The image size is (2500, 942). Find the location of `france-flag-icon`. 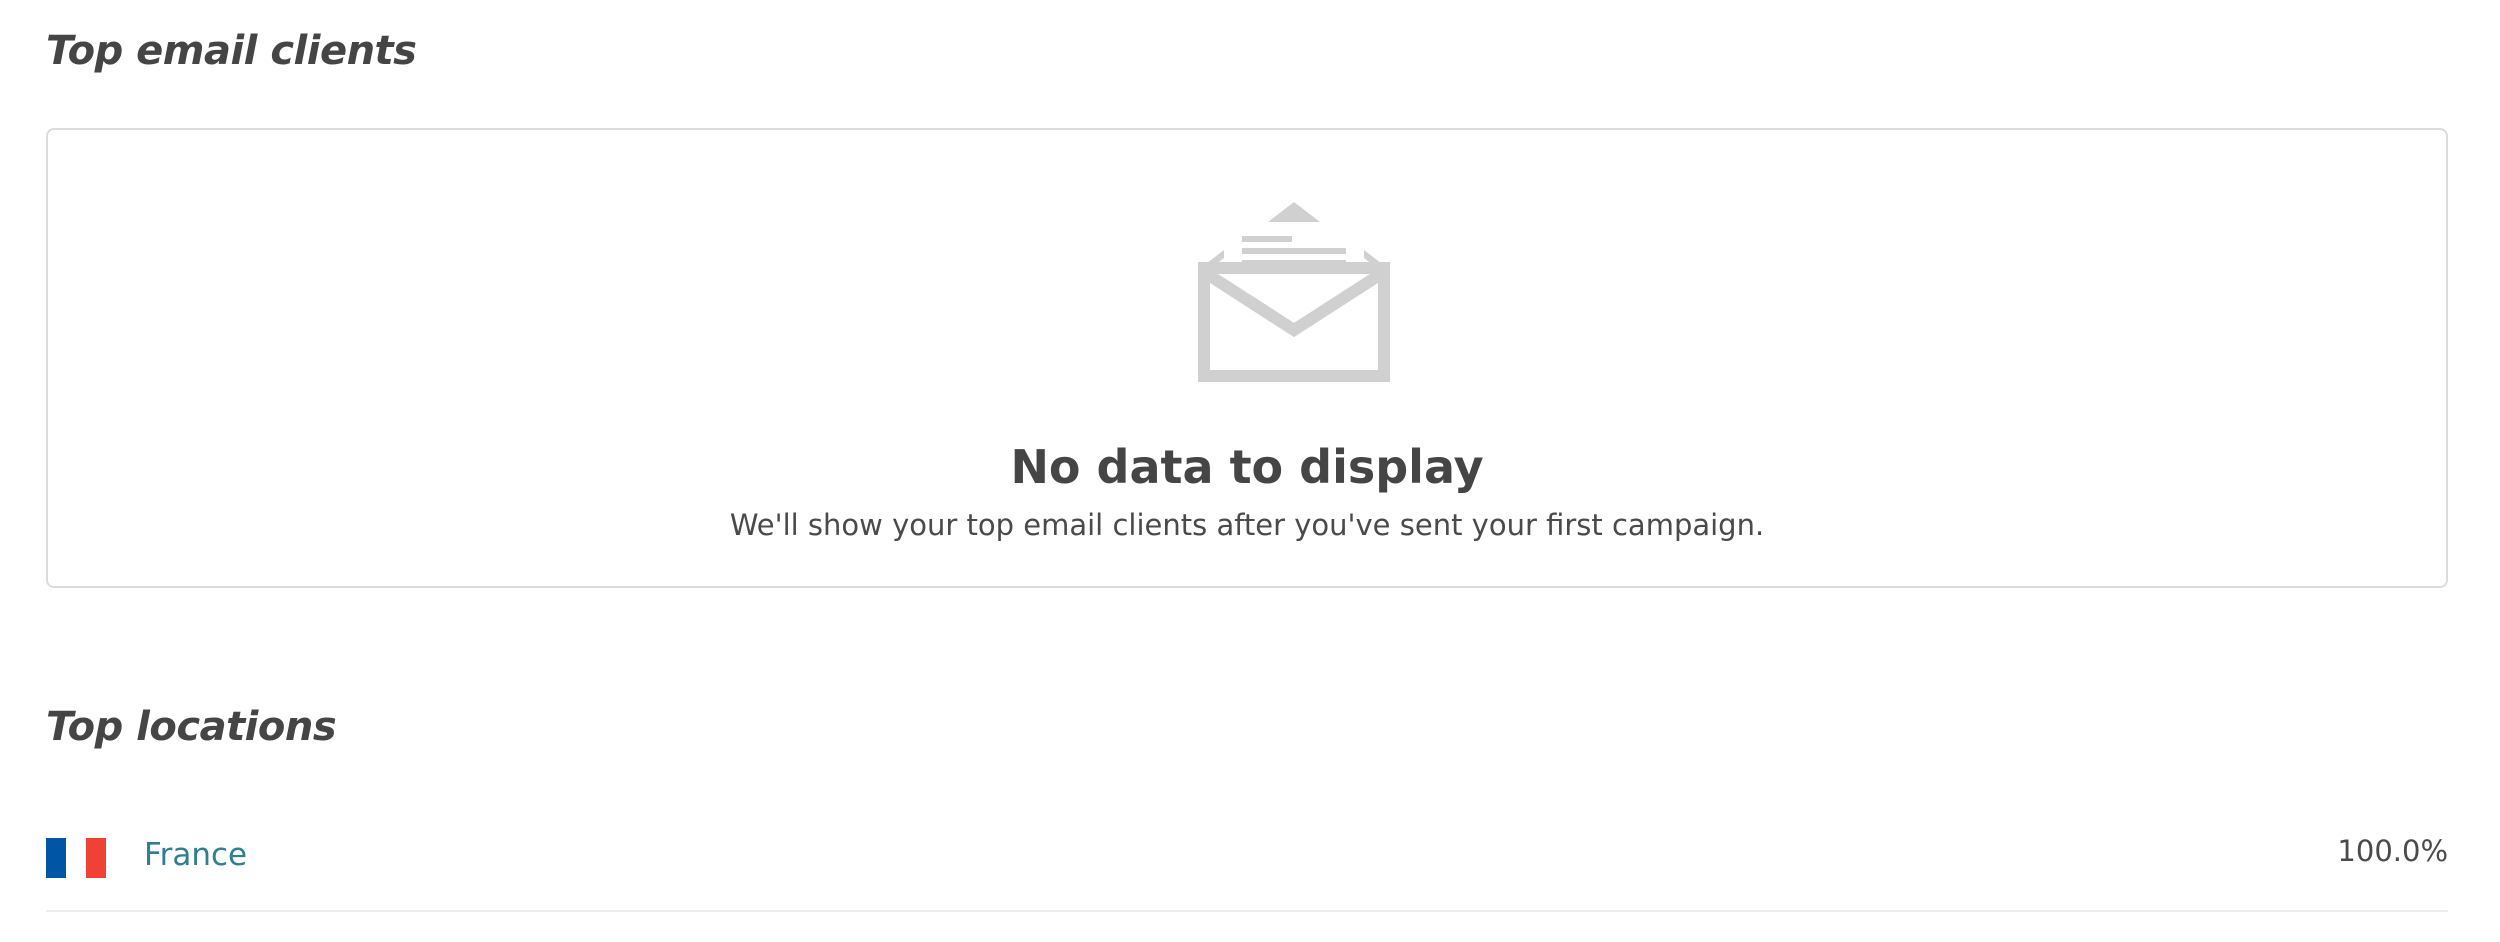

france-flag-icon is located at coordinates (76, 858).